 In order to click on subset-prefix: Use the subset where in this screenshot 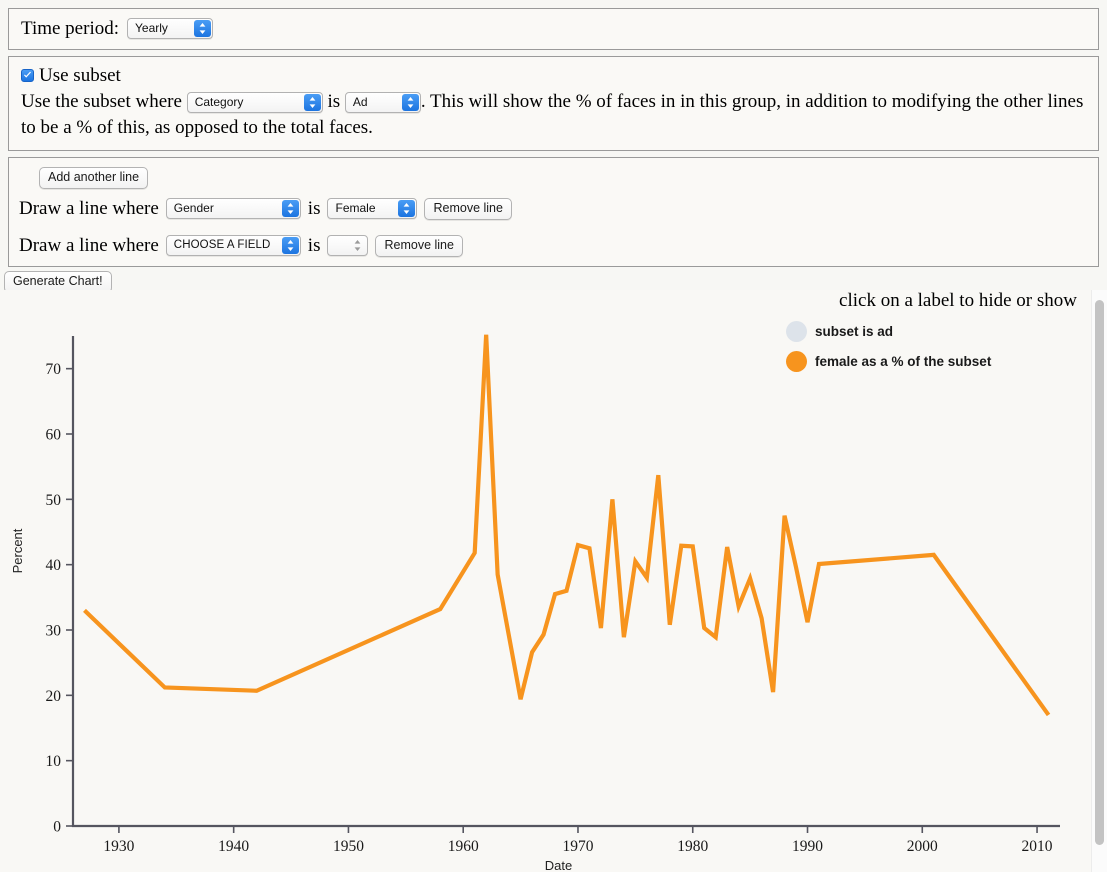, I will do `click(101, 101)`.